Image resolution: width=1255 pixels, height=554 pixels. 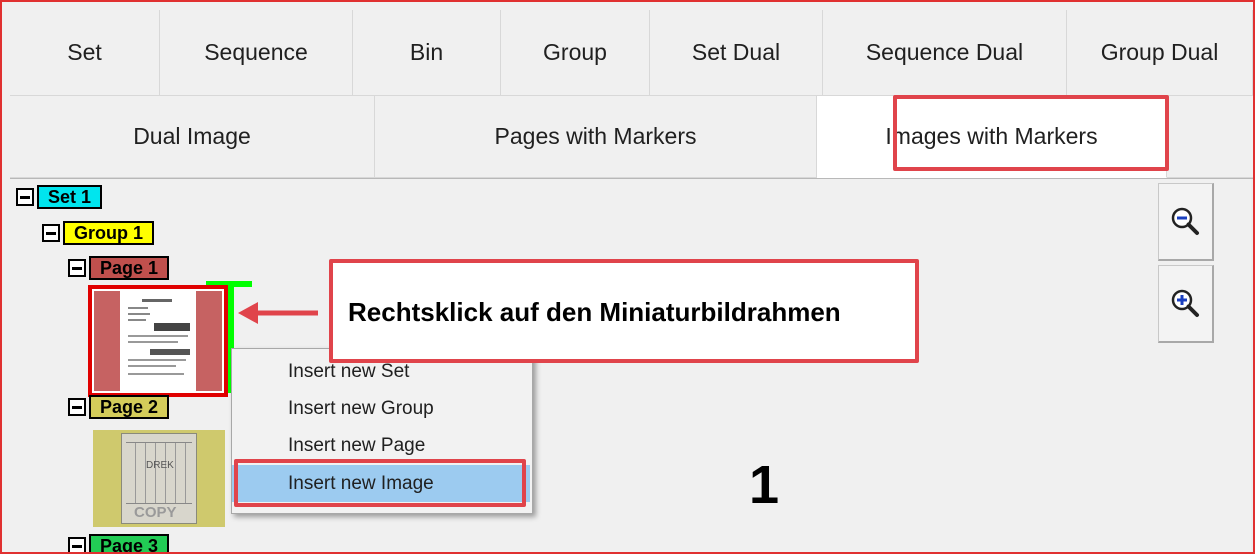 What do you see at coordinates (380, 483) in the screenshot?
I see `menu-item-highlight` at bounding box center [380, 483].